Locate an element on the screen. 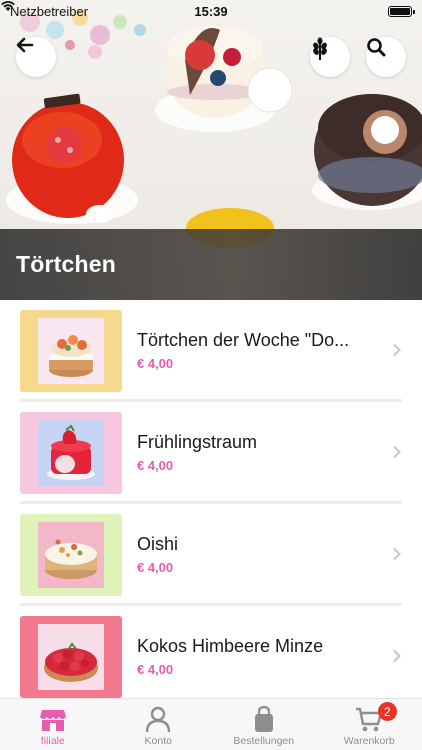 The height and width of the screenshot is (750, 422). tab-konto: Konto is located at coordinates (159, 724).